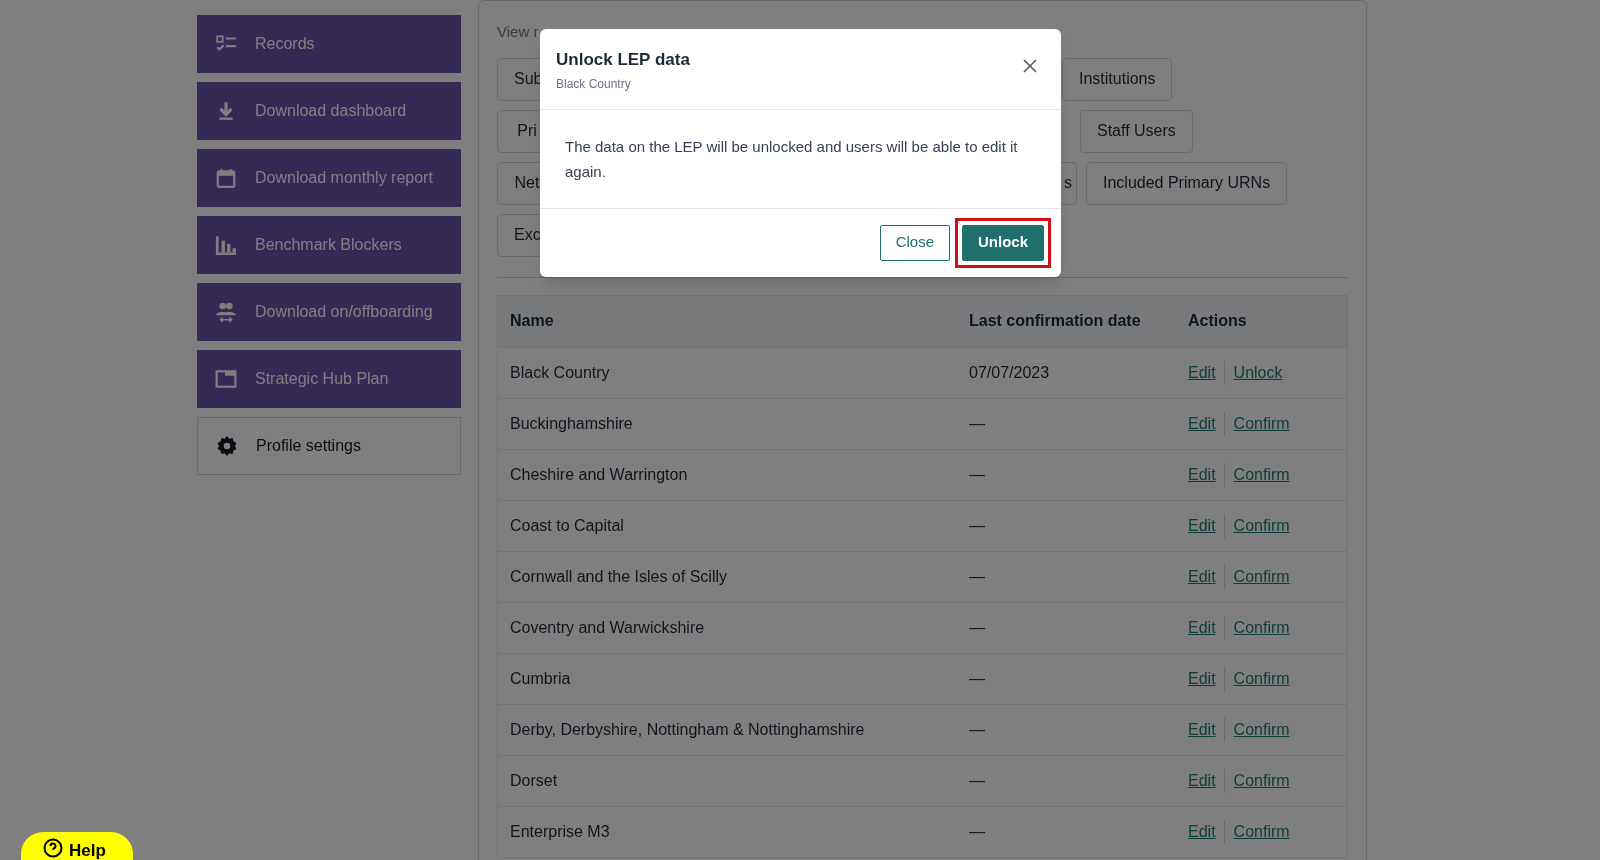  Describe the element at coordinates (518, 32) in the screenshot. I see `filter-label: View r` at that location.